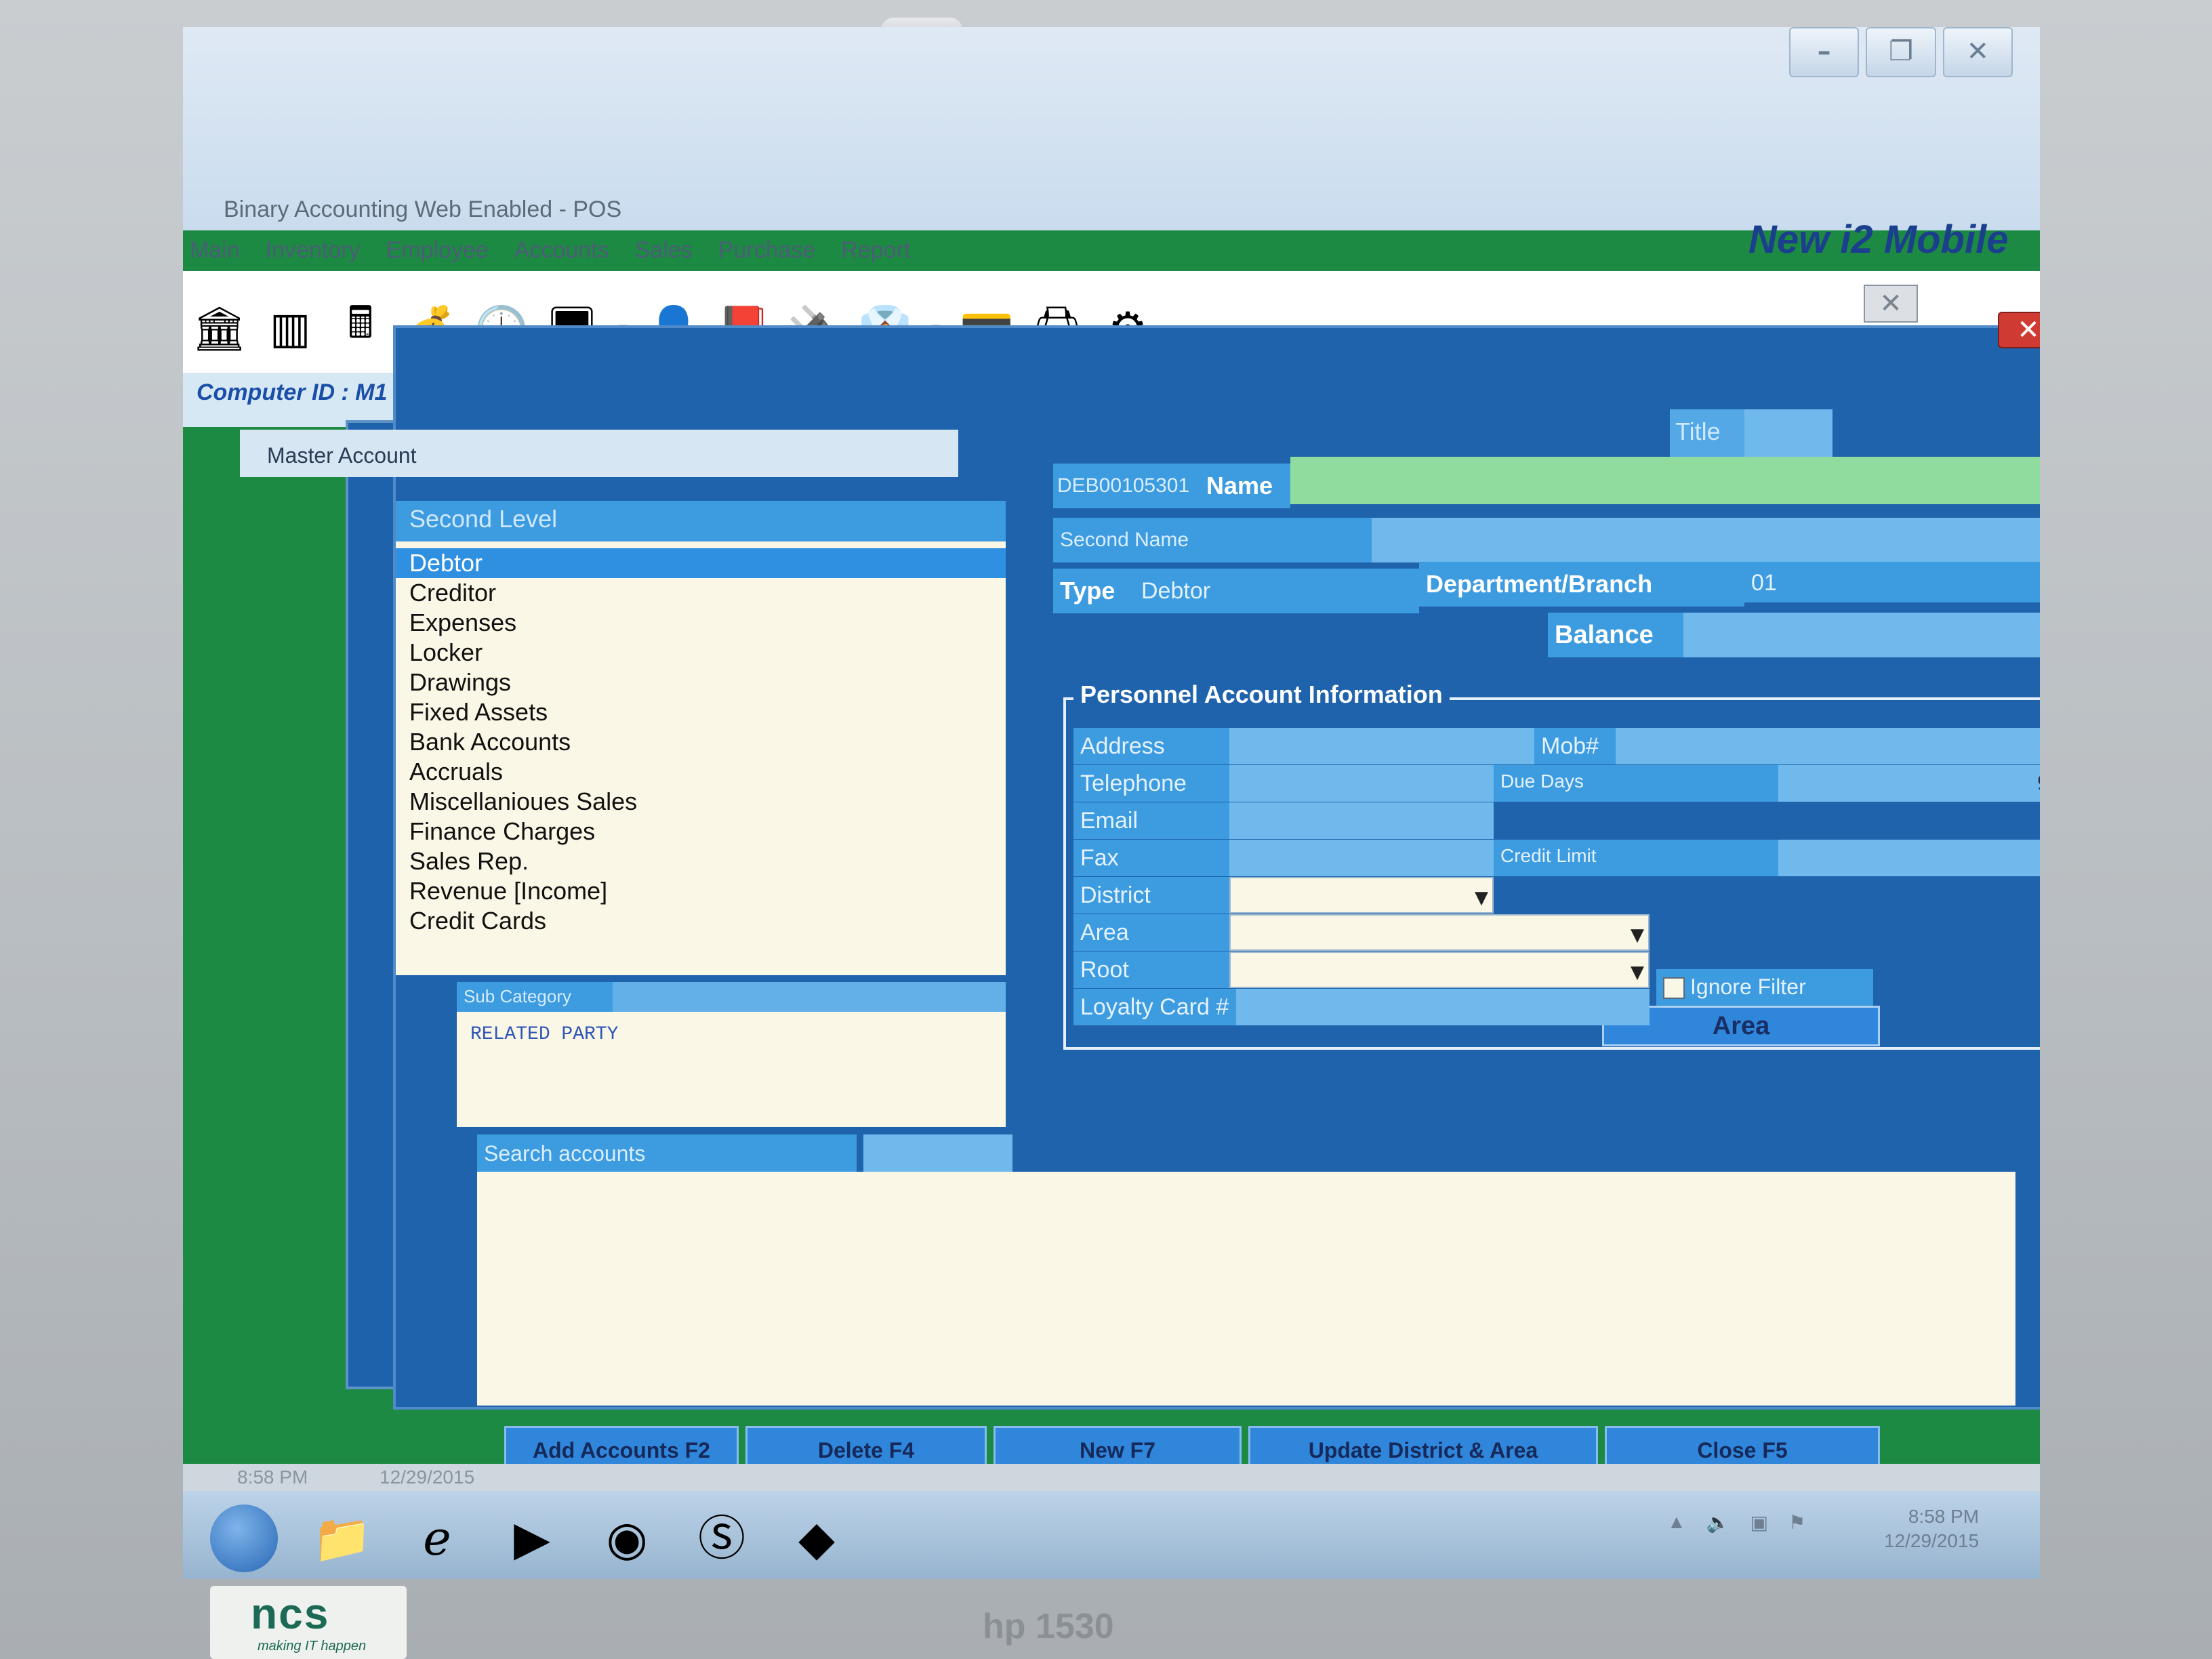  Describe the element at coordinates (292, 393) in the screenshot. I see `computer-id: Computer ID : M1` at that location.